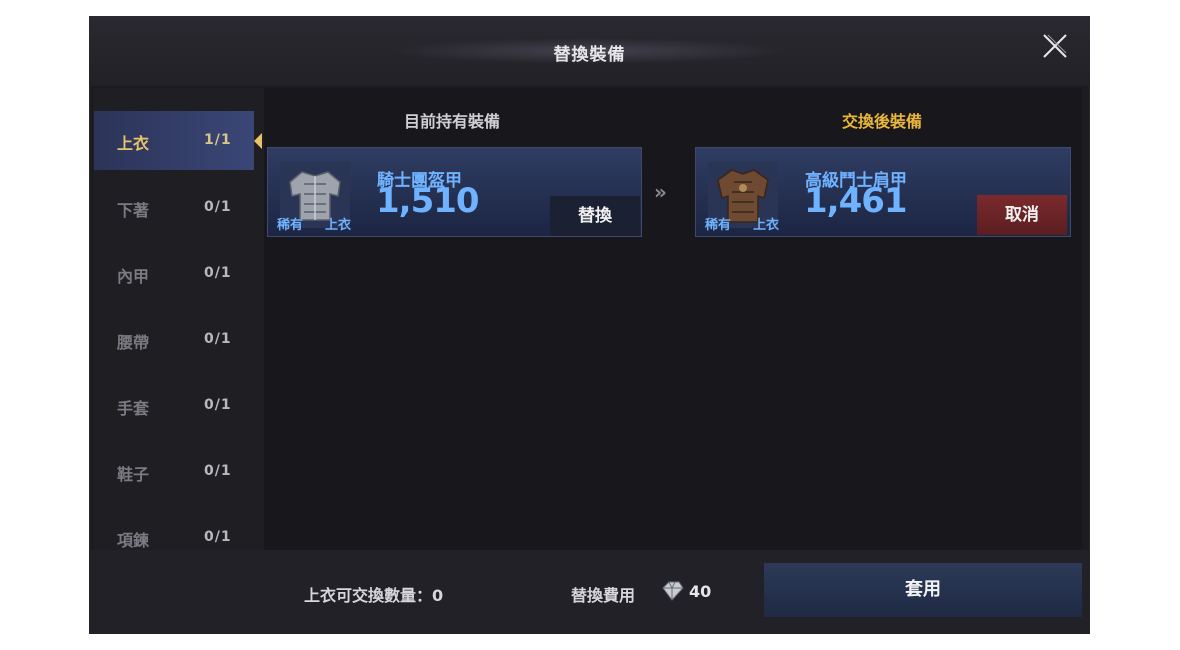 Image resolution: width=1180 pixels, height=650 pixels. What do you see at coordinates (428, 201) in the screenshot?
I see `item-combat-value: 1,510` at bounding box center [428, 201].